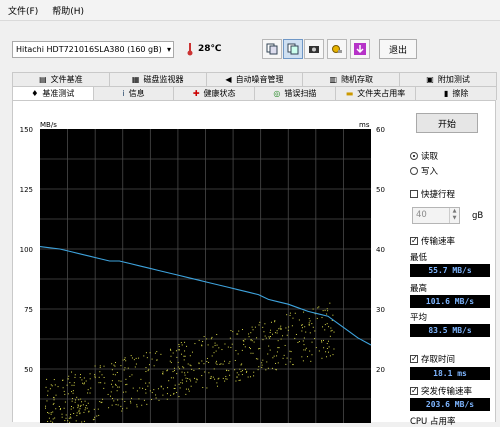 Image resolution: width=500 pixels, height=427 pixels. Describe the element at coordinates (414, 241) in the screenshot. I see `checkbox-transfer: ✓` at that location.